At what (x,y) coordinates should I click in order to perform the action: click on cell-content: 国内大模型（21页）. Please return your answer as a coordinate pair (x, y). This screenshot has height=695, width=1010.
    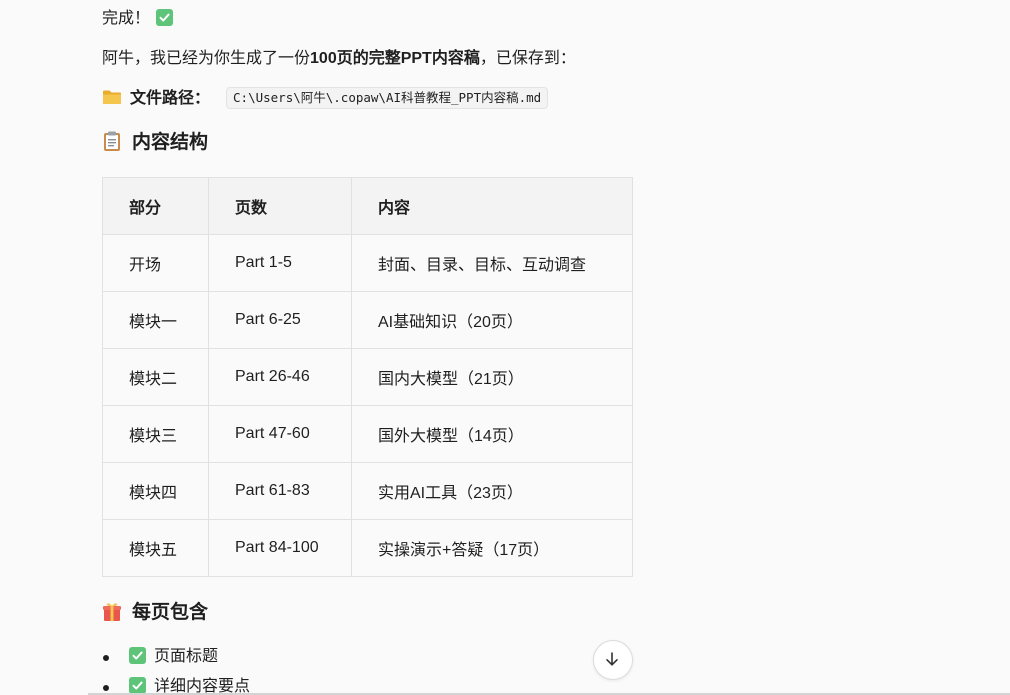
    Looking at the image, I should click on (492, 377).